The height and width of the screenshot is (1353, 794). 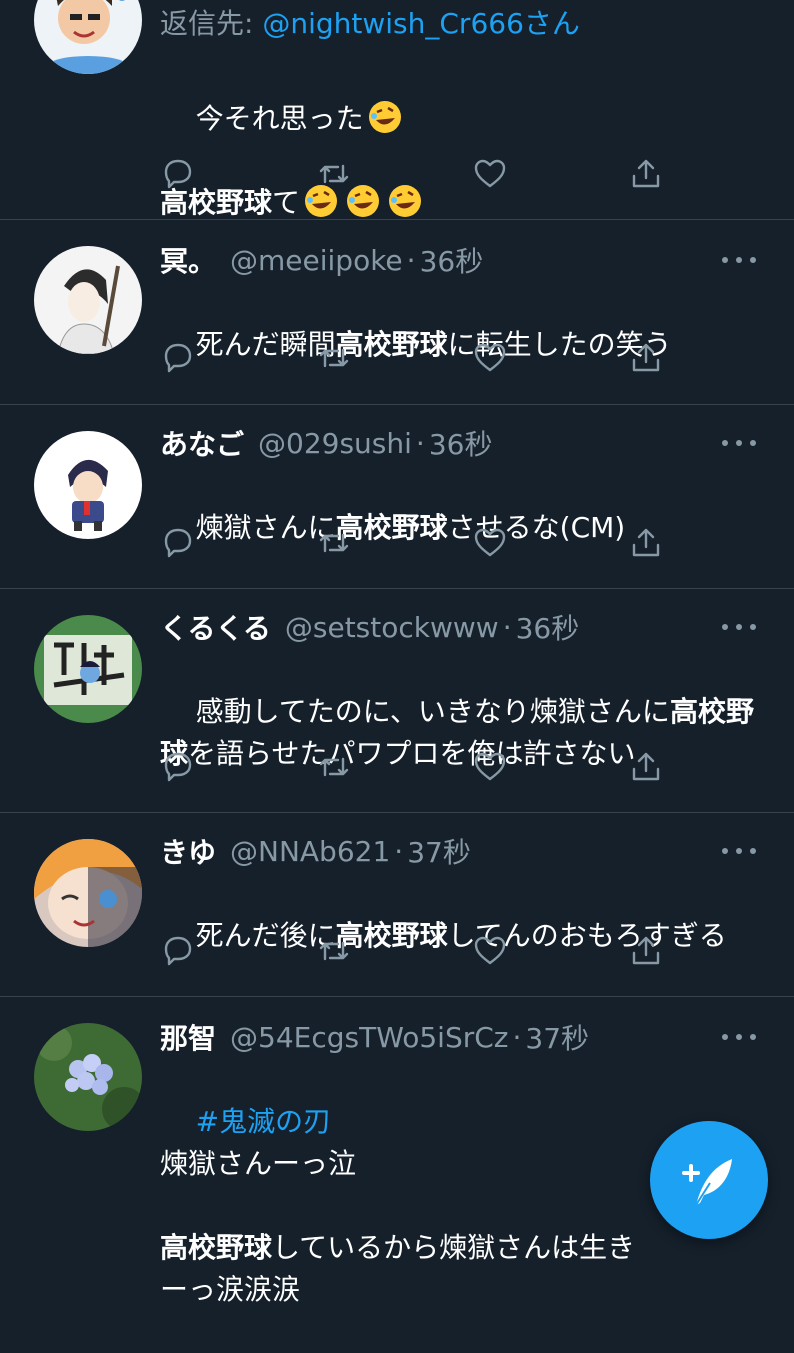 I want to click on user-handle: @NNAb621, so click(x=310, y=851).